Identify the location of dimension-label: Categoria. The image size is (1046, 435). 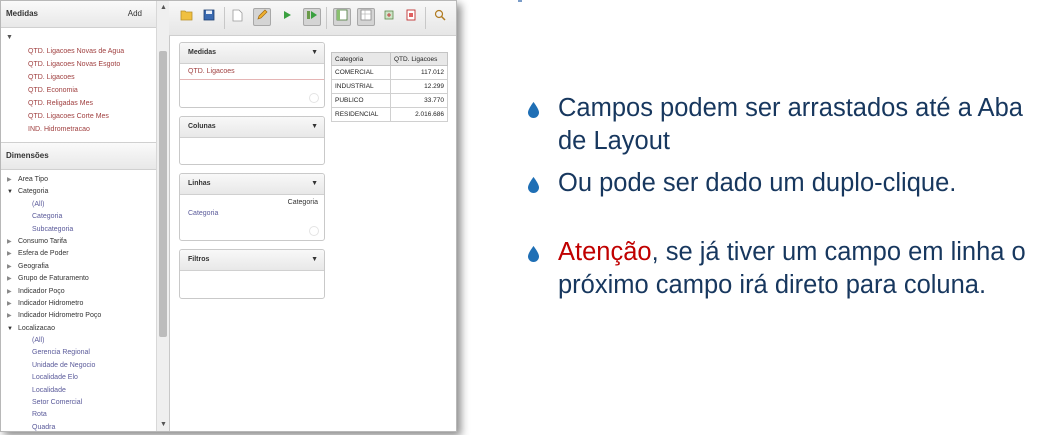
(33, 192).